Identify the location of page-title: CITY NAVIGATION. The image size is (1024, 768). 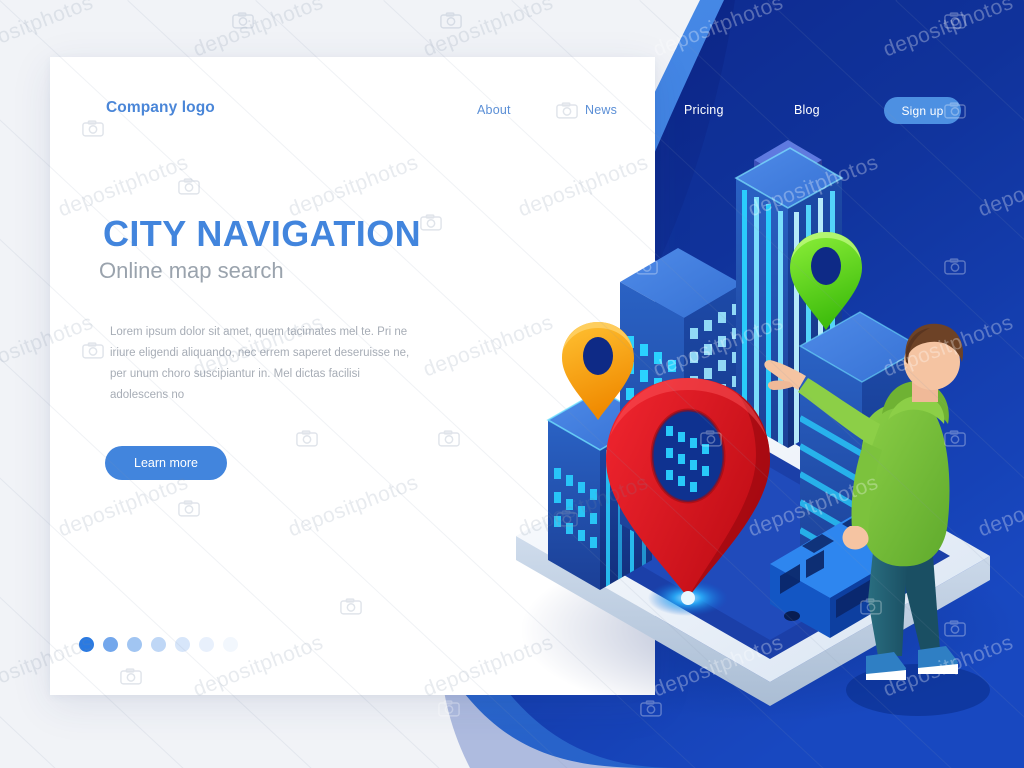
(262, 233).